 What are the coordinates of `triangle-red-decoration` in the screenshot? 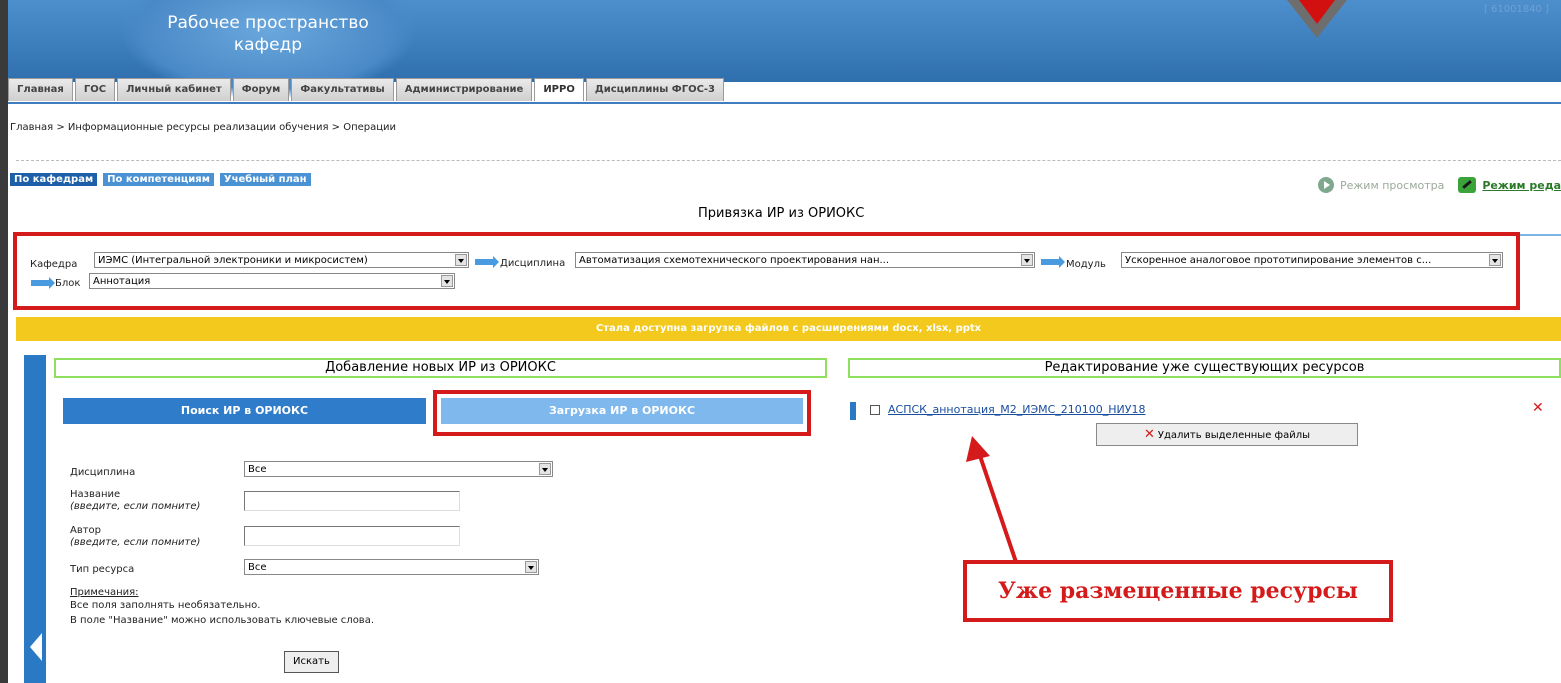 It's located at (1317, 12).